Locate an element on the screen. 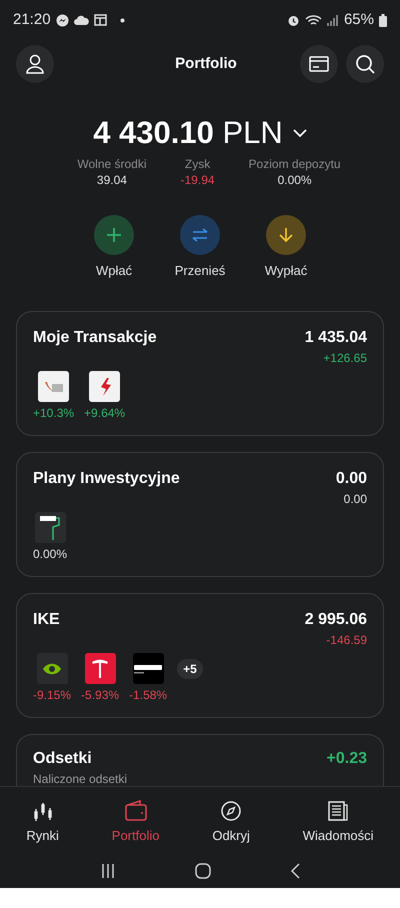 The image size is (400, 908). plus-icon is located at coordinates (114, 235).